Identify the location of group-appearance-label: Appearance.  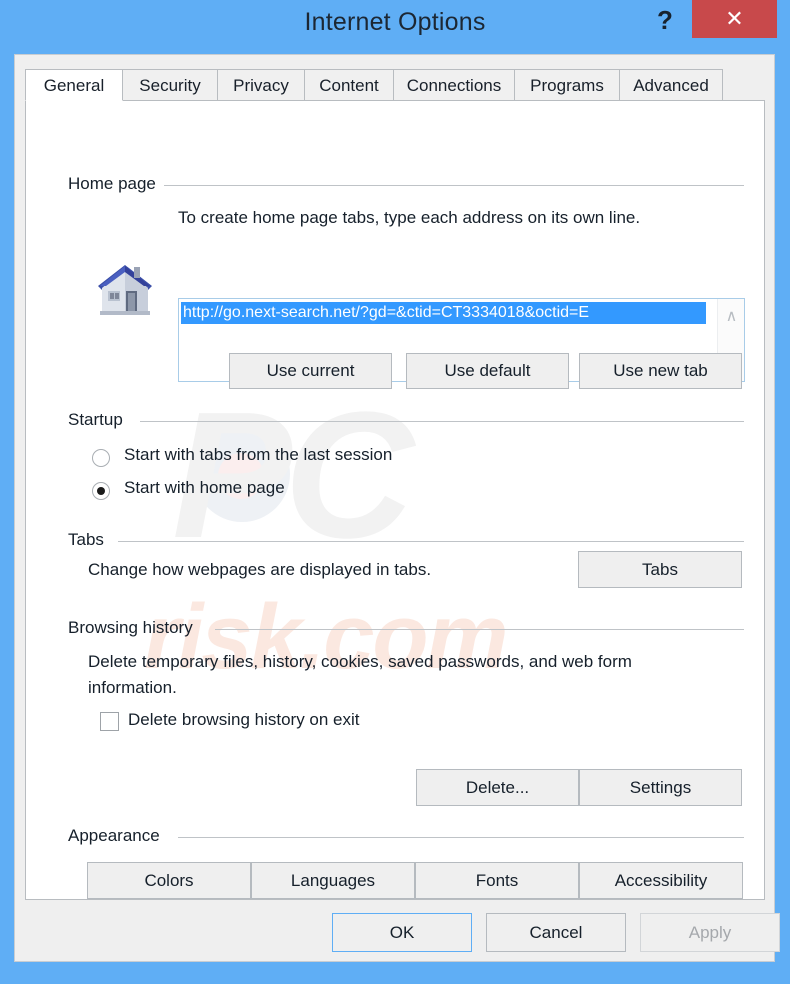
(114, 835).